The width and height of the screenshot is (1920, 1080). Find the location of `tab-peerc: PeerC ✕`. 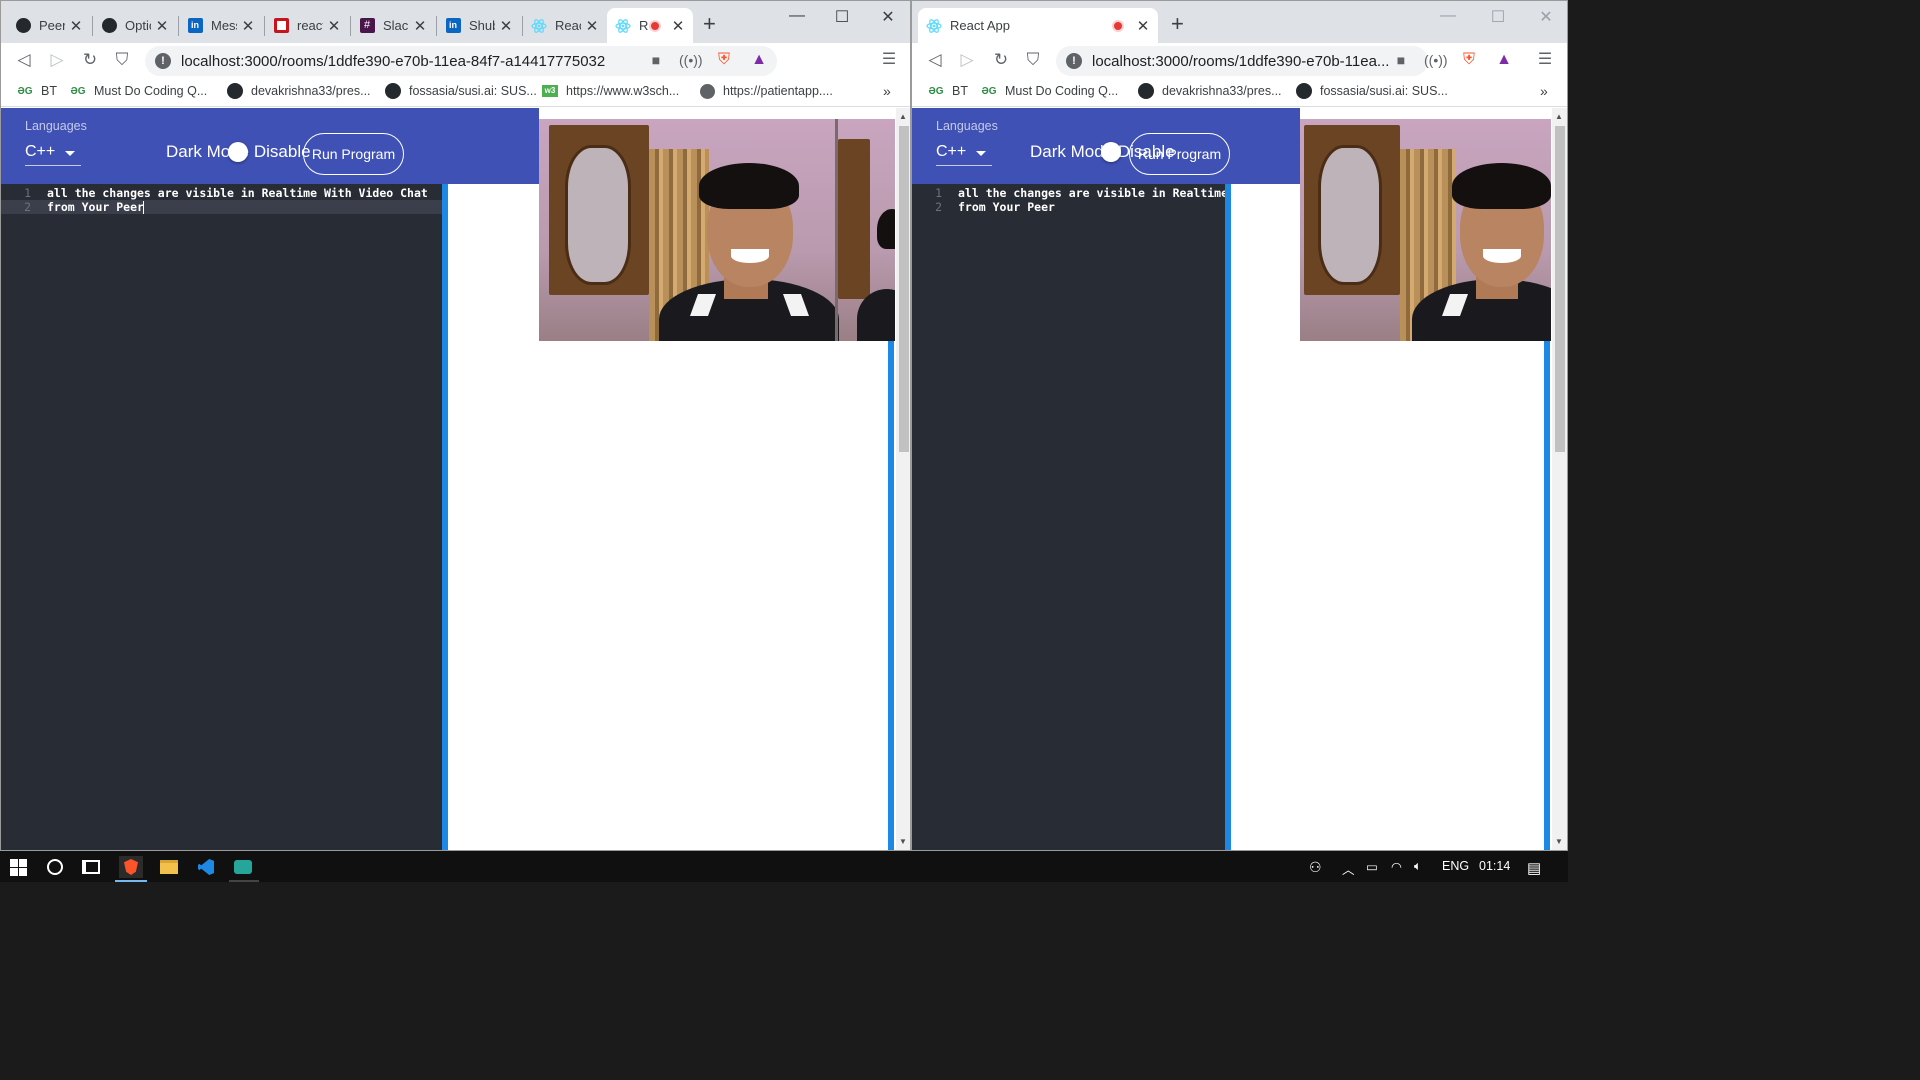

tab-peerc: PeerC ✕ is located at coordinates (49, 25).